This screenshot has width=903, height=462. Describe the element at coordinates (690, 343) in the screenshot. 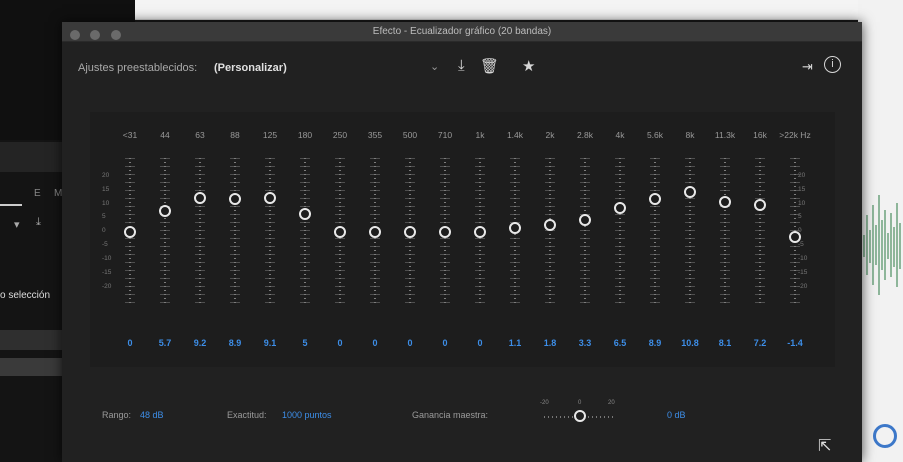

I see `band-gain-value: 10.8` at that location.